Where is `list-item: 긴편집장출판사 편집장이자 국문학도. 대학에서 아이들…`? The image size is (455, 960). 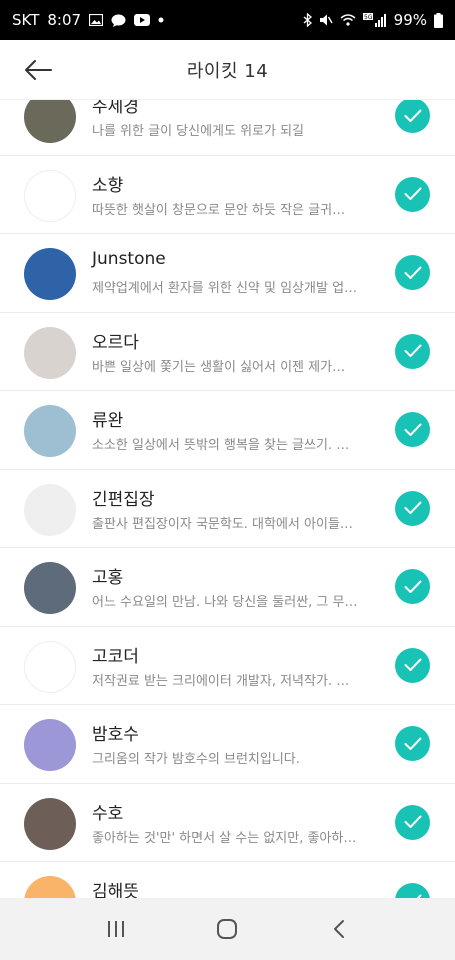
list-item: 긴편집장출판사 편집장이자 국문학도. 대학에서 아이들… is located at coordinates (227, 509).